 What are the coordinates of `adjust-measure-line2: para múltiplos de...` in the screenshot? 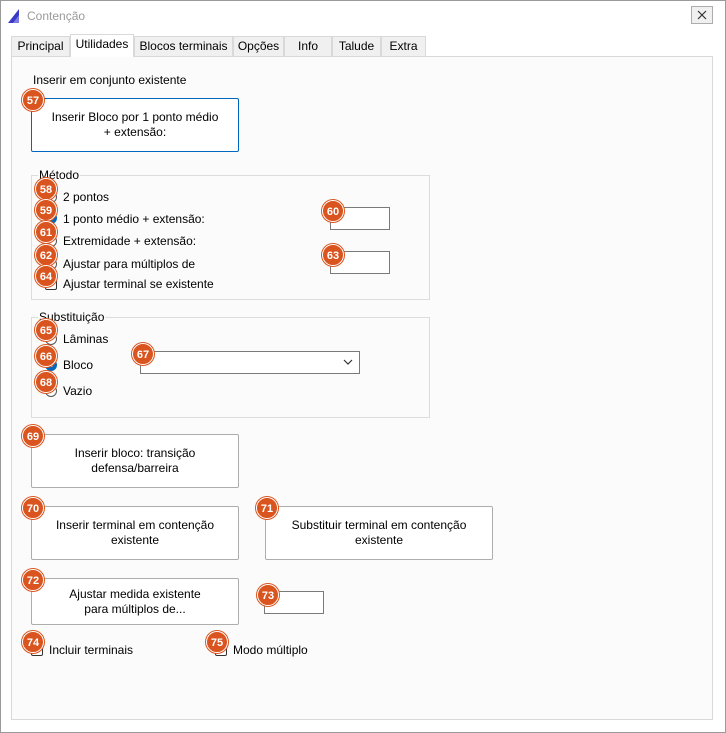 It's located at (135, 608).